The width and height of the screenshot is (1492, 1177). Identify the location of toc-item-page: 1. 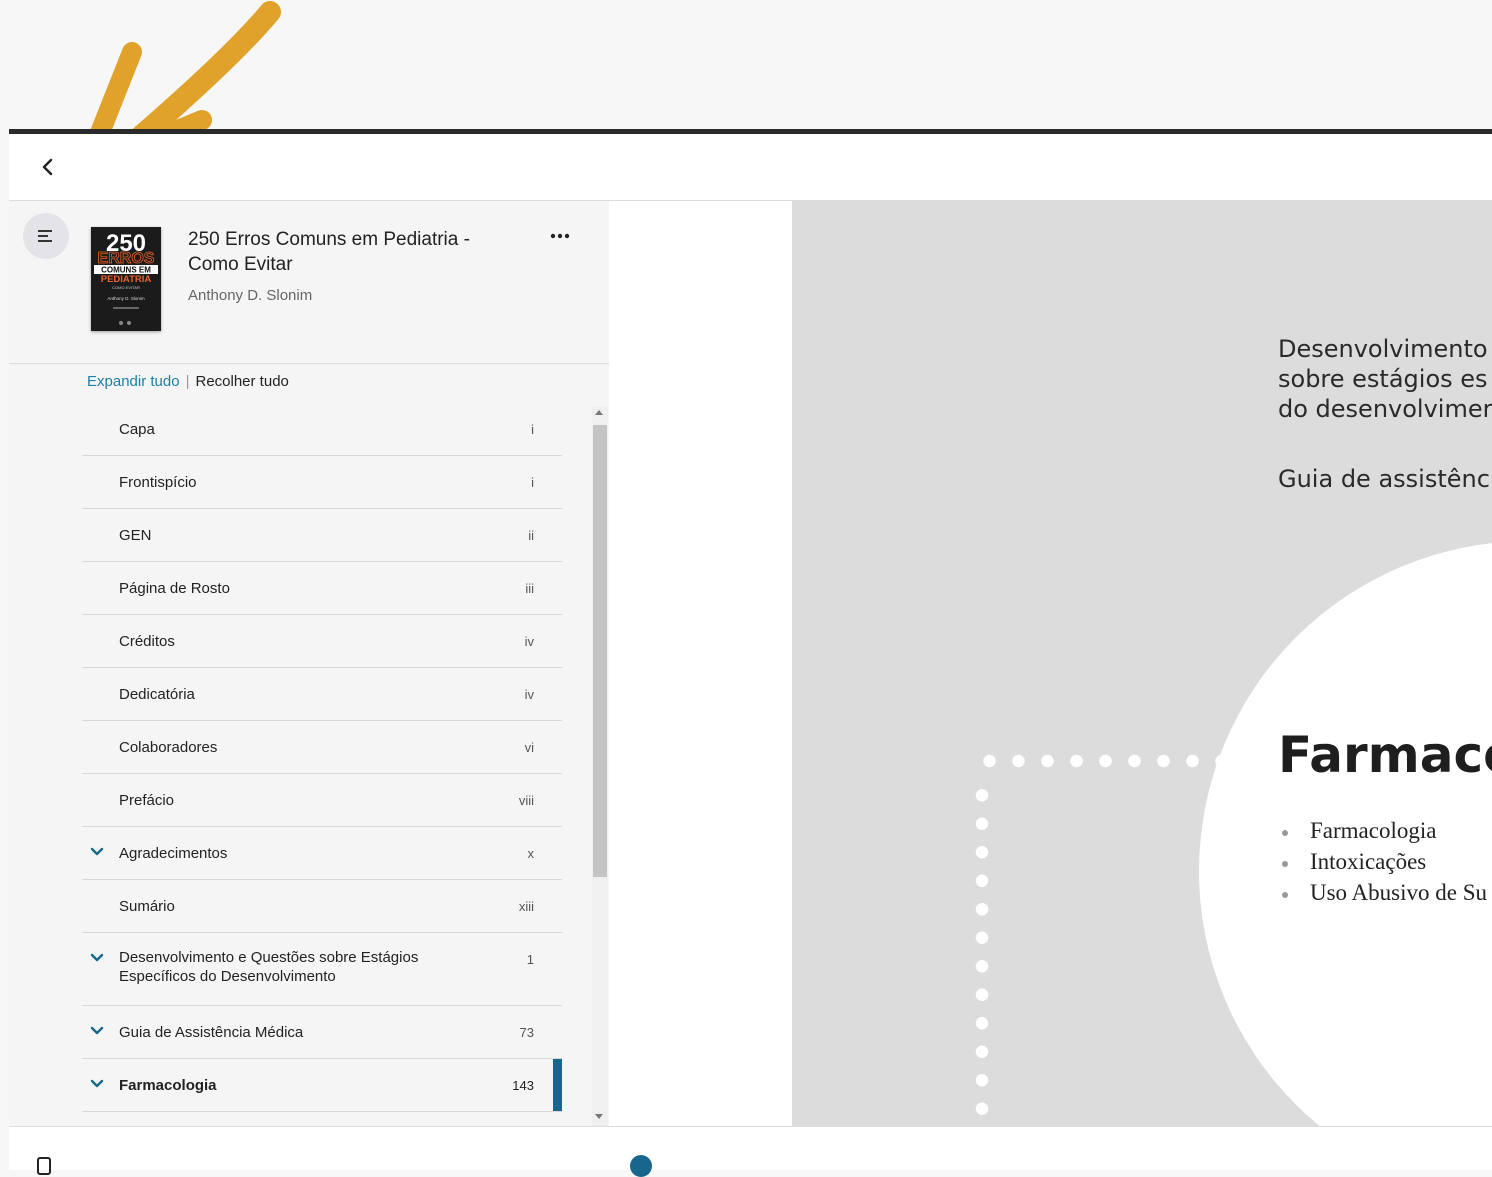
(530, 959).